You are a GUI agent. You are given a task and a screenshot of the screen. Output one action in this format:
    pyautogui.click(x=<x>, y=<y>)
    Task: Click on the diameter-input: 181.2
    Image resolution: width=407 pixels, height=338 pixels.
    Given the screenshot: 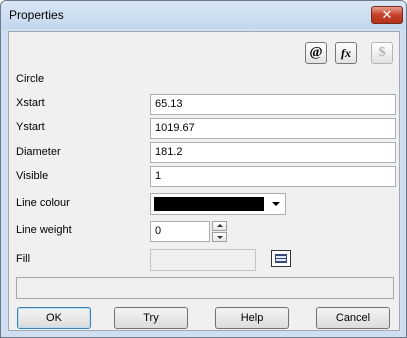 What is the action you would take?
    pyautogui.click(x=273, y=152)
    